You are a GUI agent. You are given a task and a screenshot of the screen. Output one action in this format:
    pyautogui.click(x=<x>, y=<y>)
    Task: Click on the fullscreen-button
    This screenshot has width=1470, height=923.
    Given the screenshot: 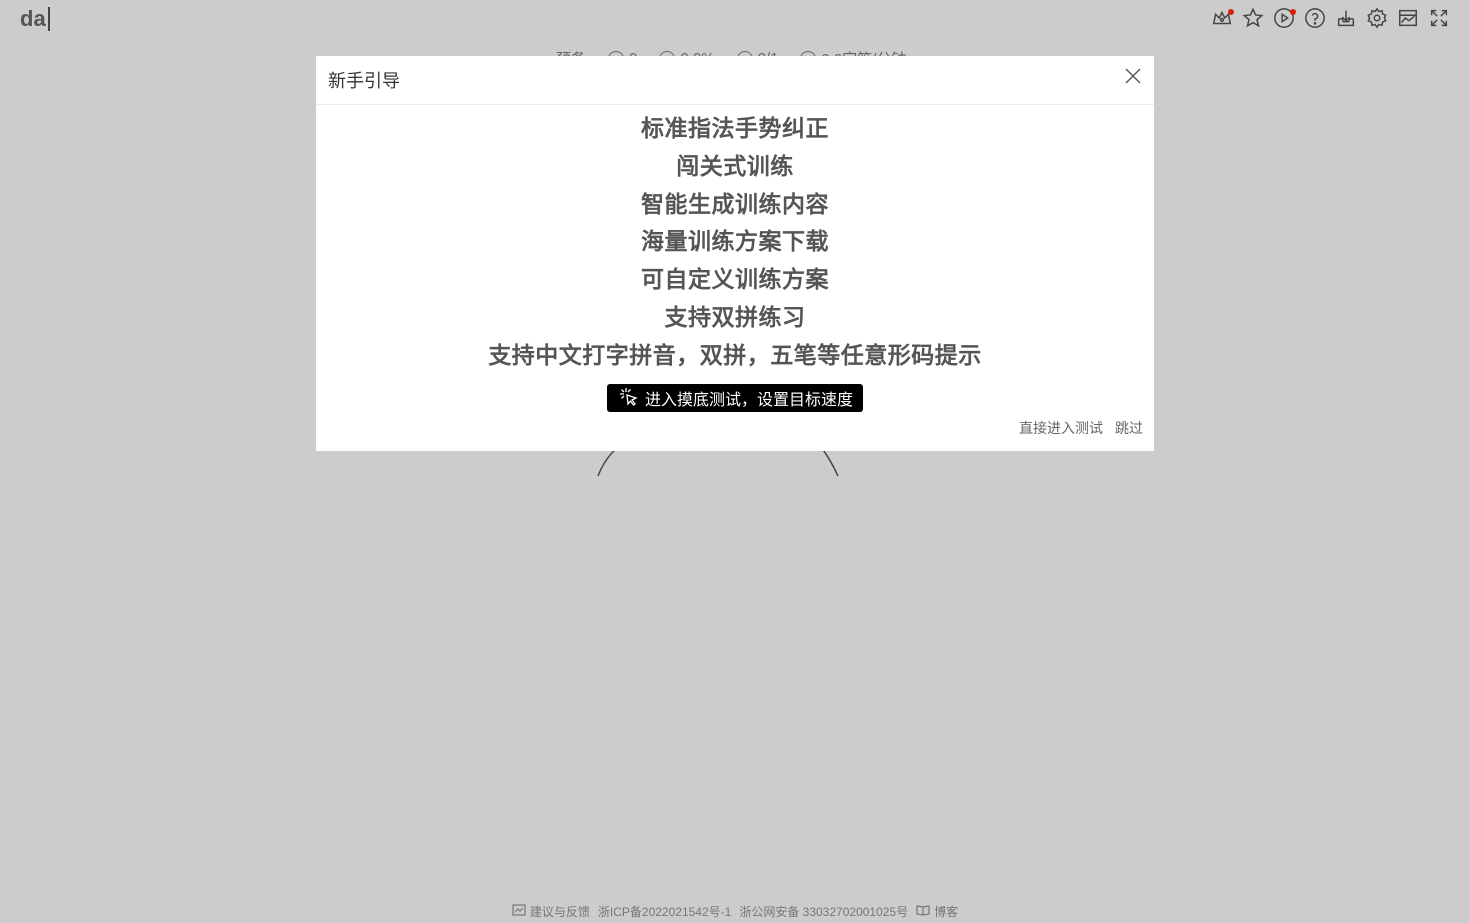 What is the action you would take?
    pyautogui.click(x=1439, y=20)
    